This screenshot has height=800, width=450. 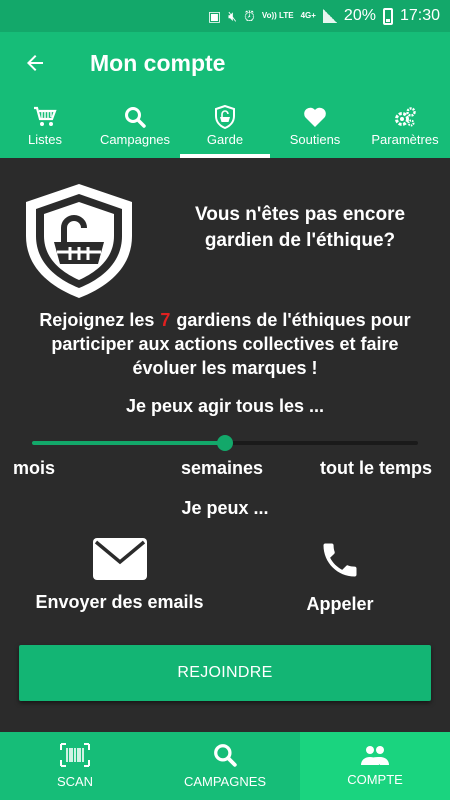 I want to click on tab-campagnes: Campagnes, so click(x=135, y=126).